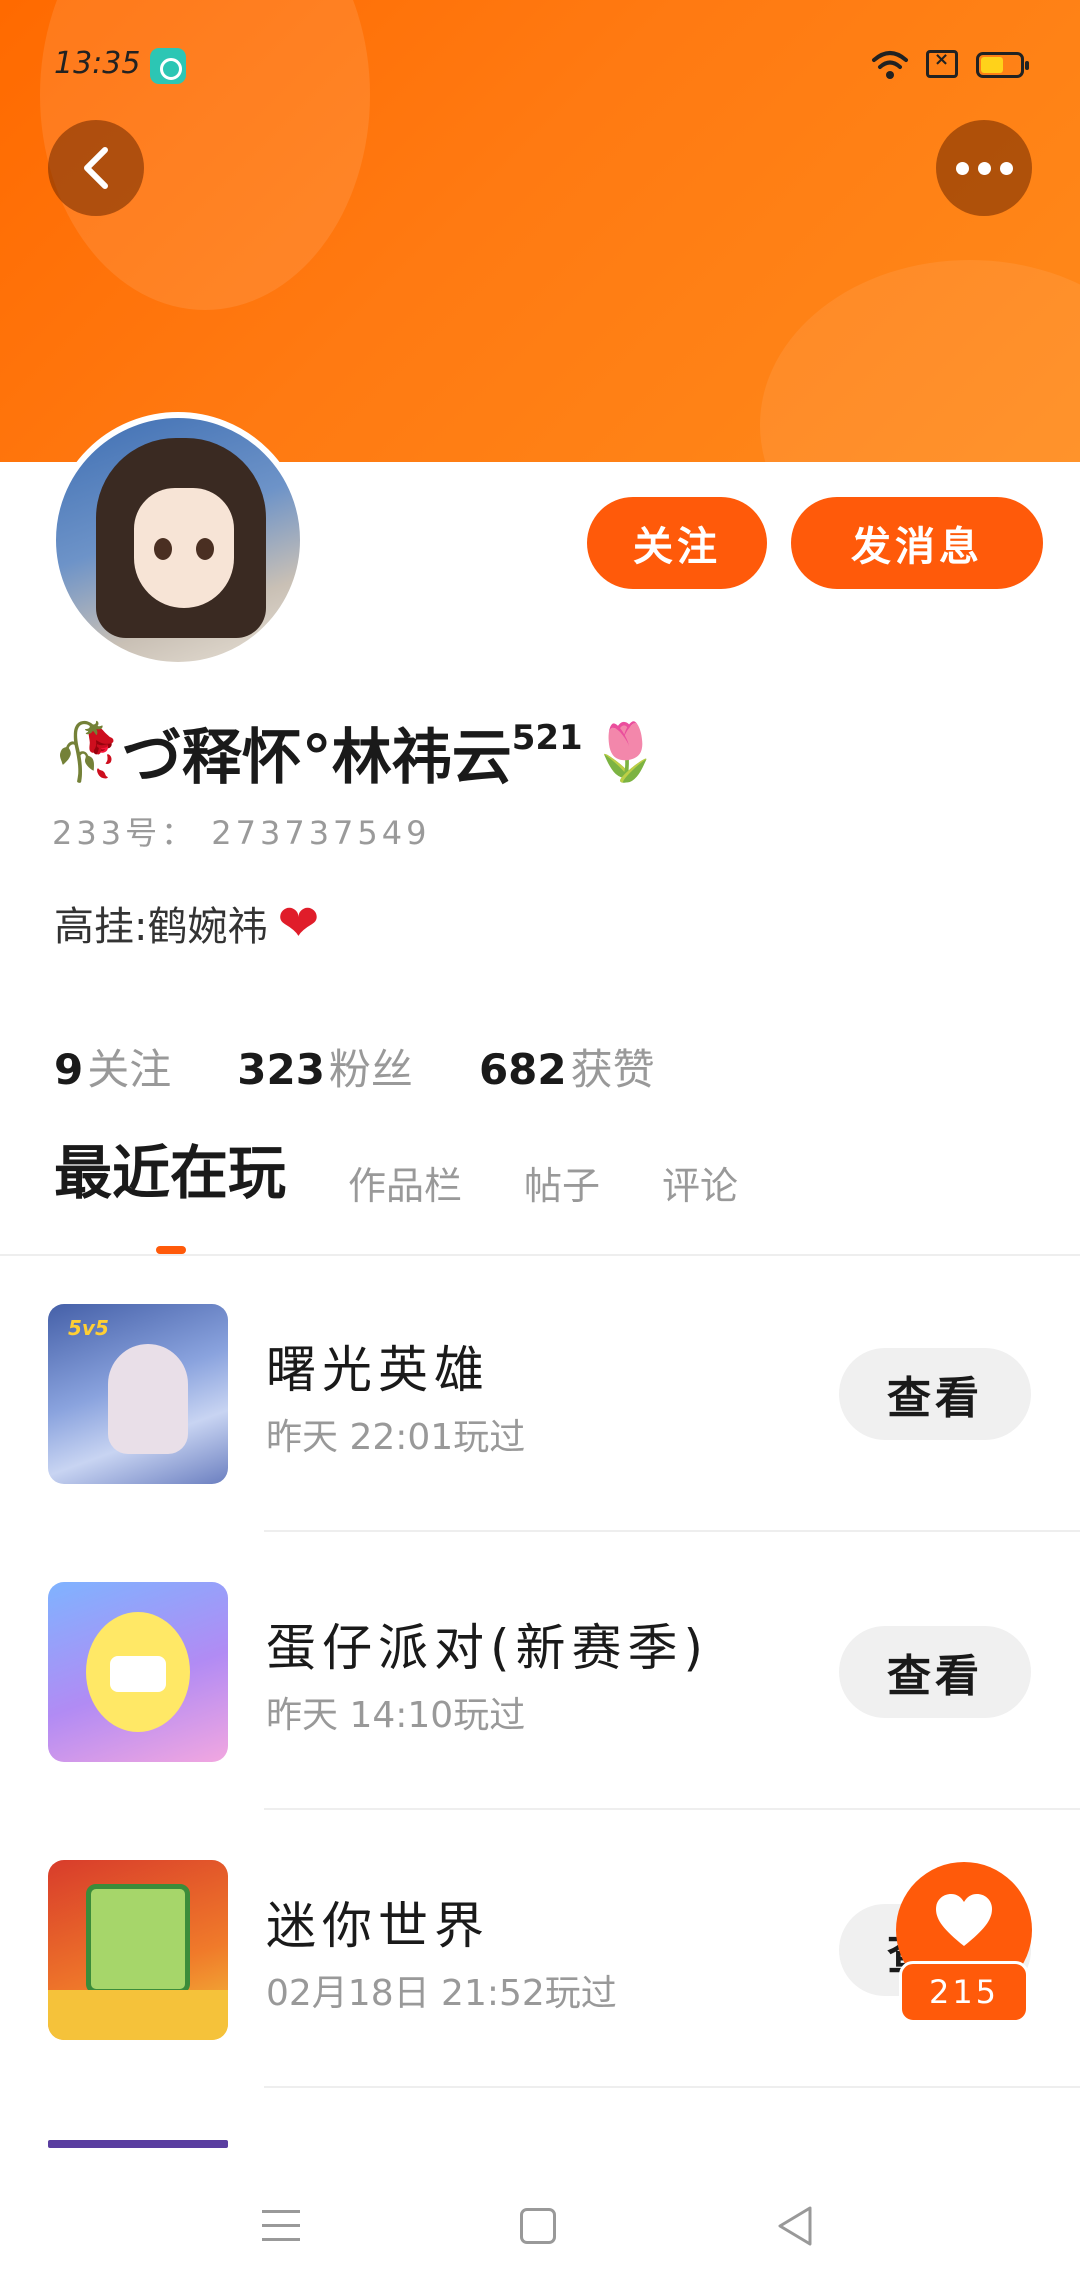 Image resolution: width=1080 pixels, height=2280 pixels. Describe the element at coordinates (488, 1648) in the screenshot. I see `game-name: 蛋仔派对(新赛季)` at that location.